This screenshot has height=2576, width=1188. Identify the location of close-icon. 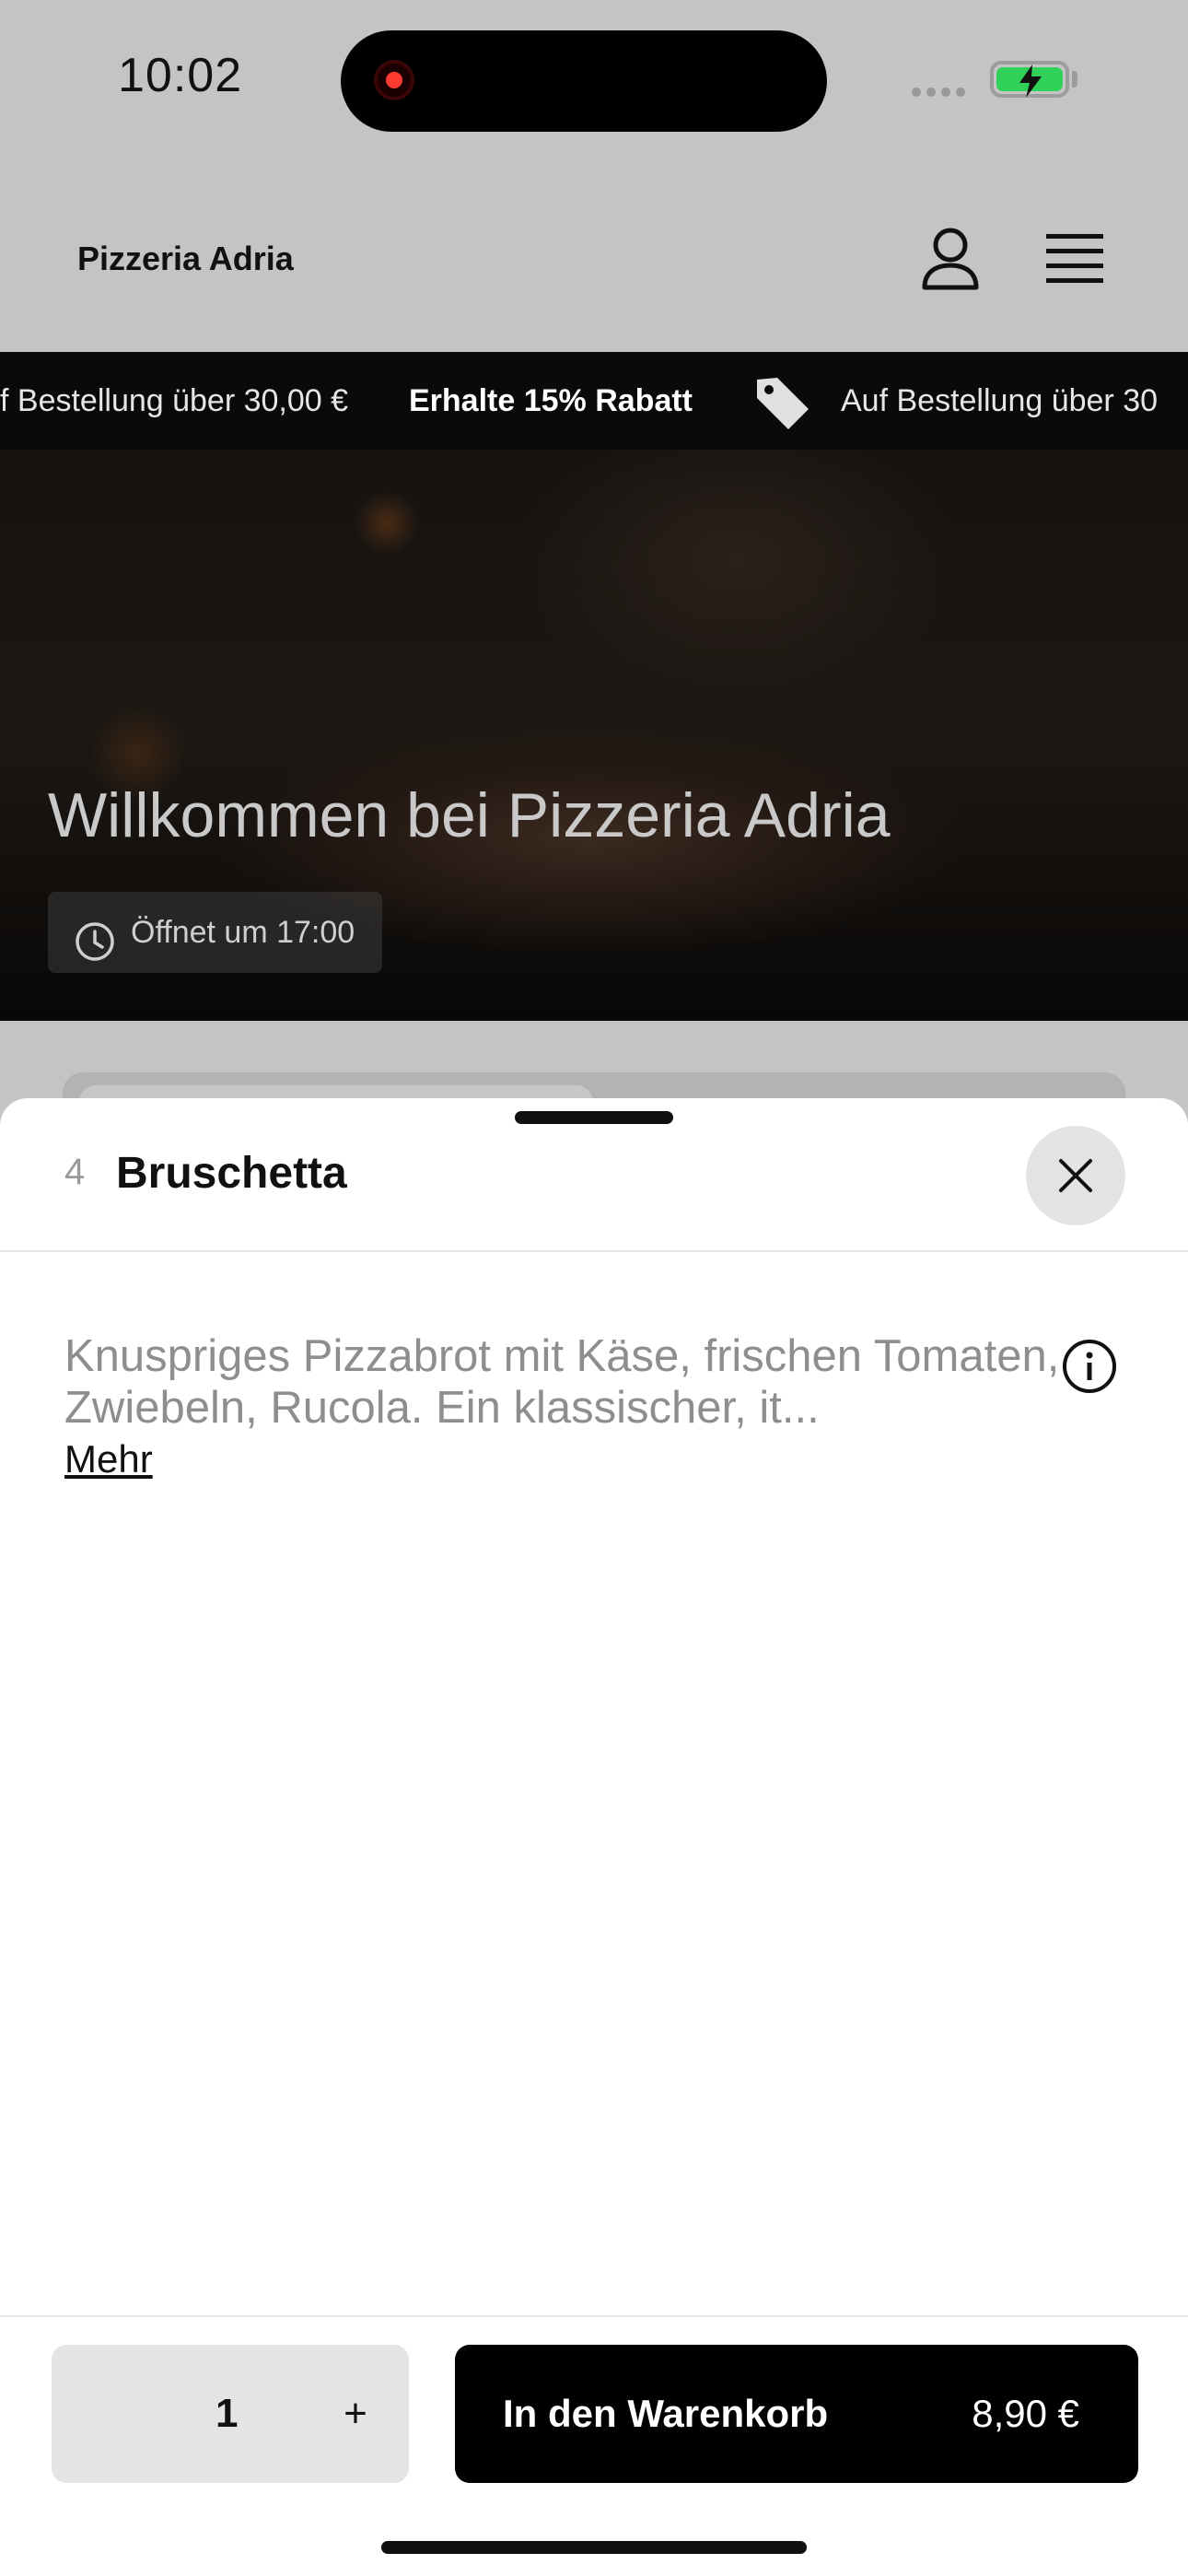
(1075, 1175).